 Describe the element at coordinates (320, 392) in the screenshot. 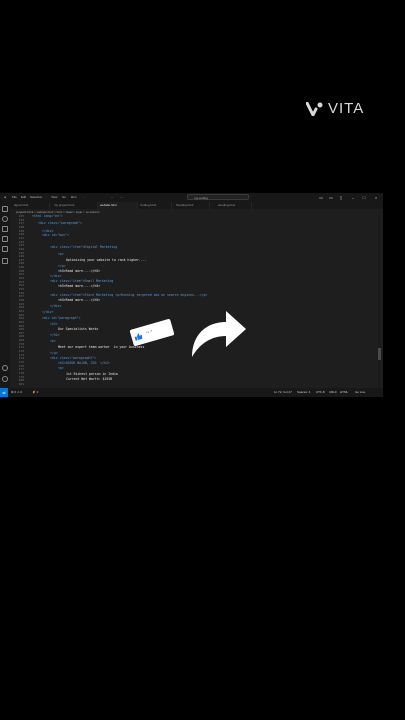

I see `status-encoding: UTF-8` at that location.